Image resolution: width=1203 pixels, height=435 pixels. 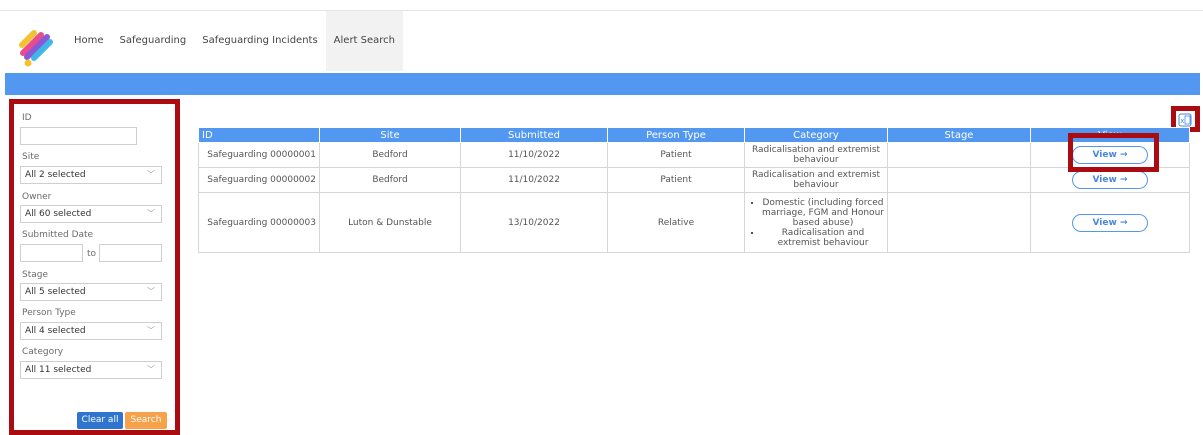 What do you see at coordinates (55, 175) in the screenshot?
I see `site-select-value: All 2 selected` at bounding box center [55, 175].